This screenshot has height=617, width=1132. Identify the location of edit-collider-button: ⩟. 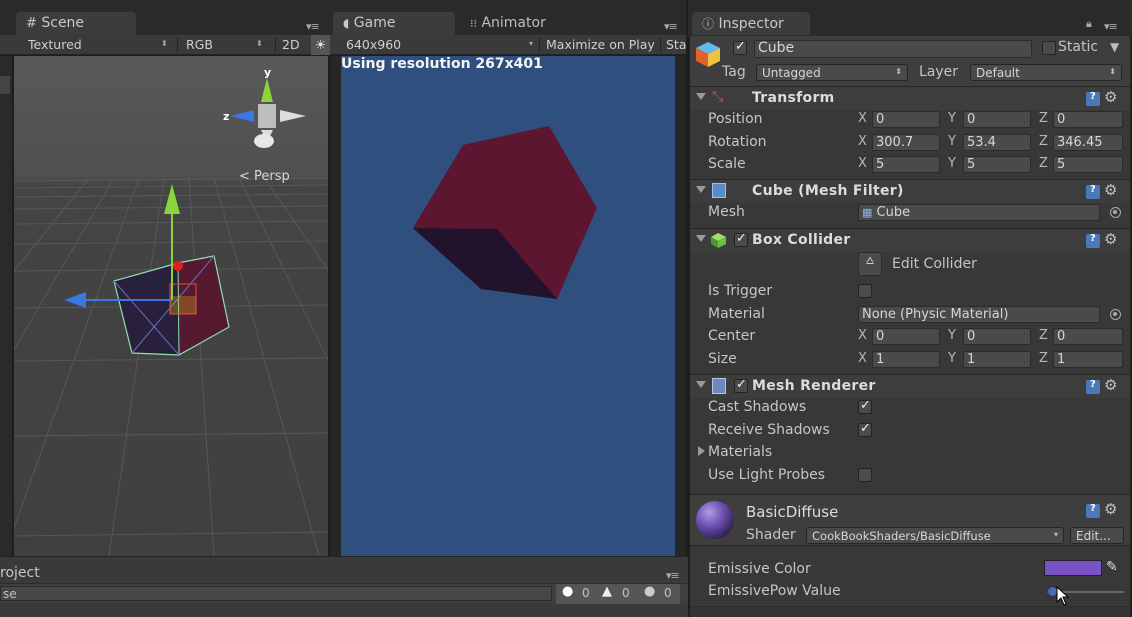
(870, 264).